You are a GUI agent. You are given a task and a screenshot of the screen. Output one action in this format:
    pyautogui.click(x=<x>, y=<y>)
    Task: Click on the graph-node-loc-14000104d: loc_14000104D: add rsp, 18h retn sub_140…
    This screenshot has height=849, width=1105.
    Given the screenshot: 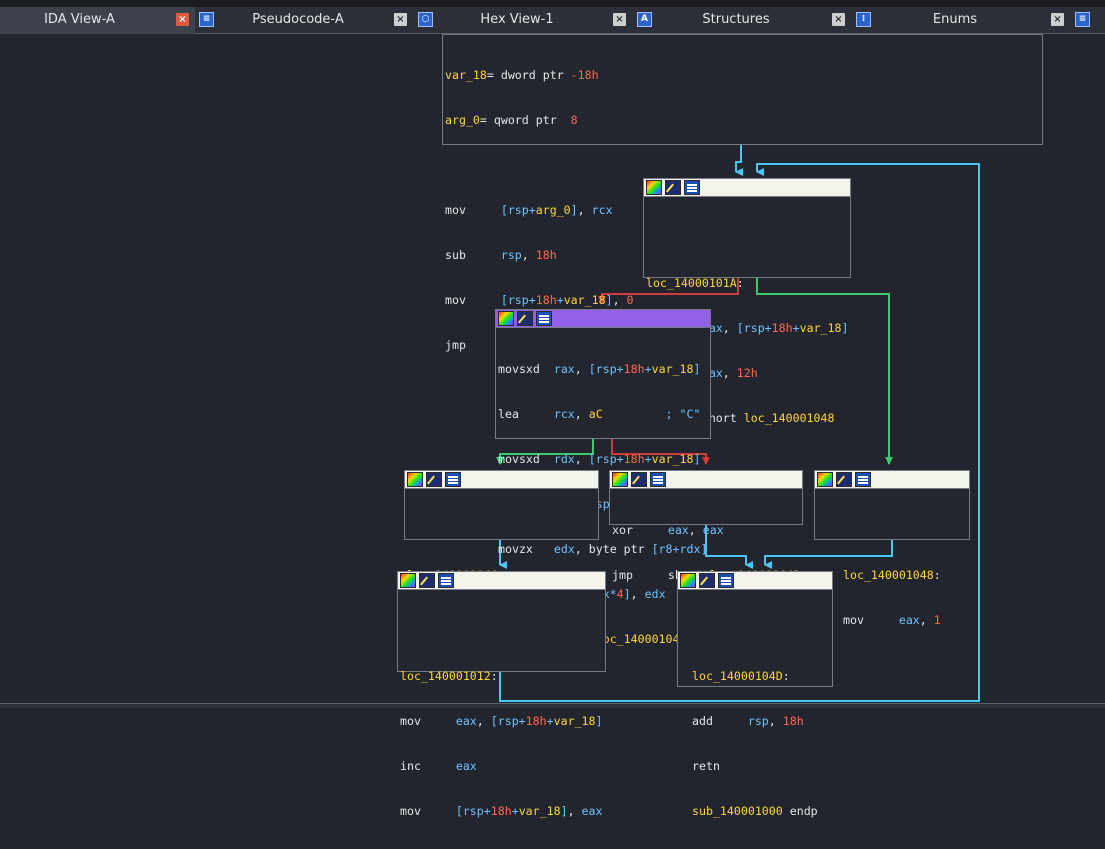 What is the action you would take?
    pyautogui.click(x=755, y=694)
    